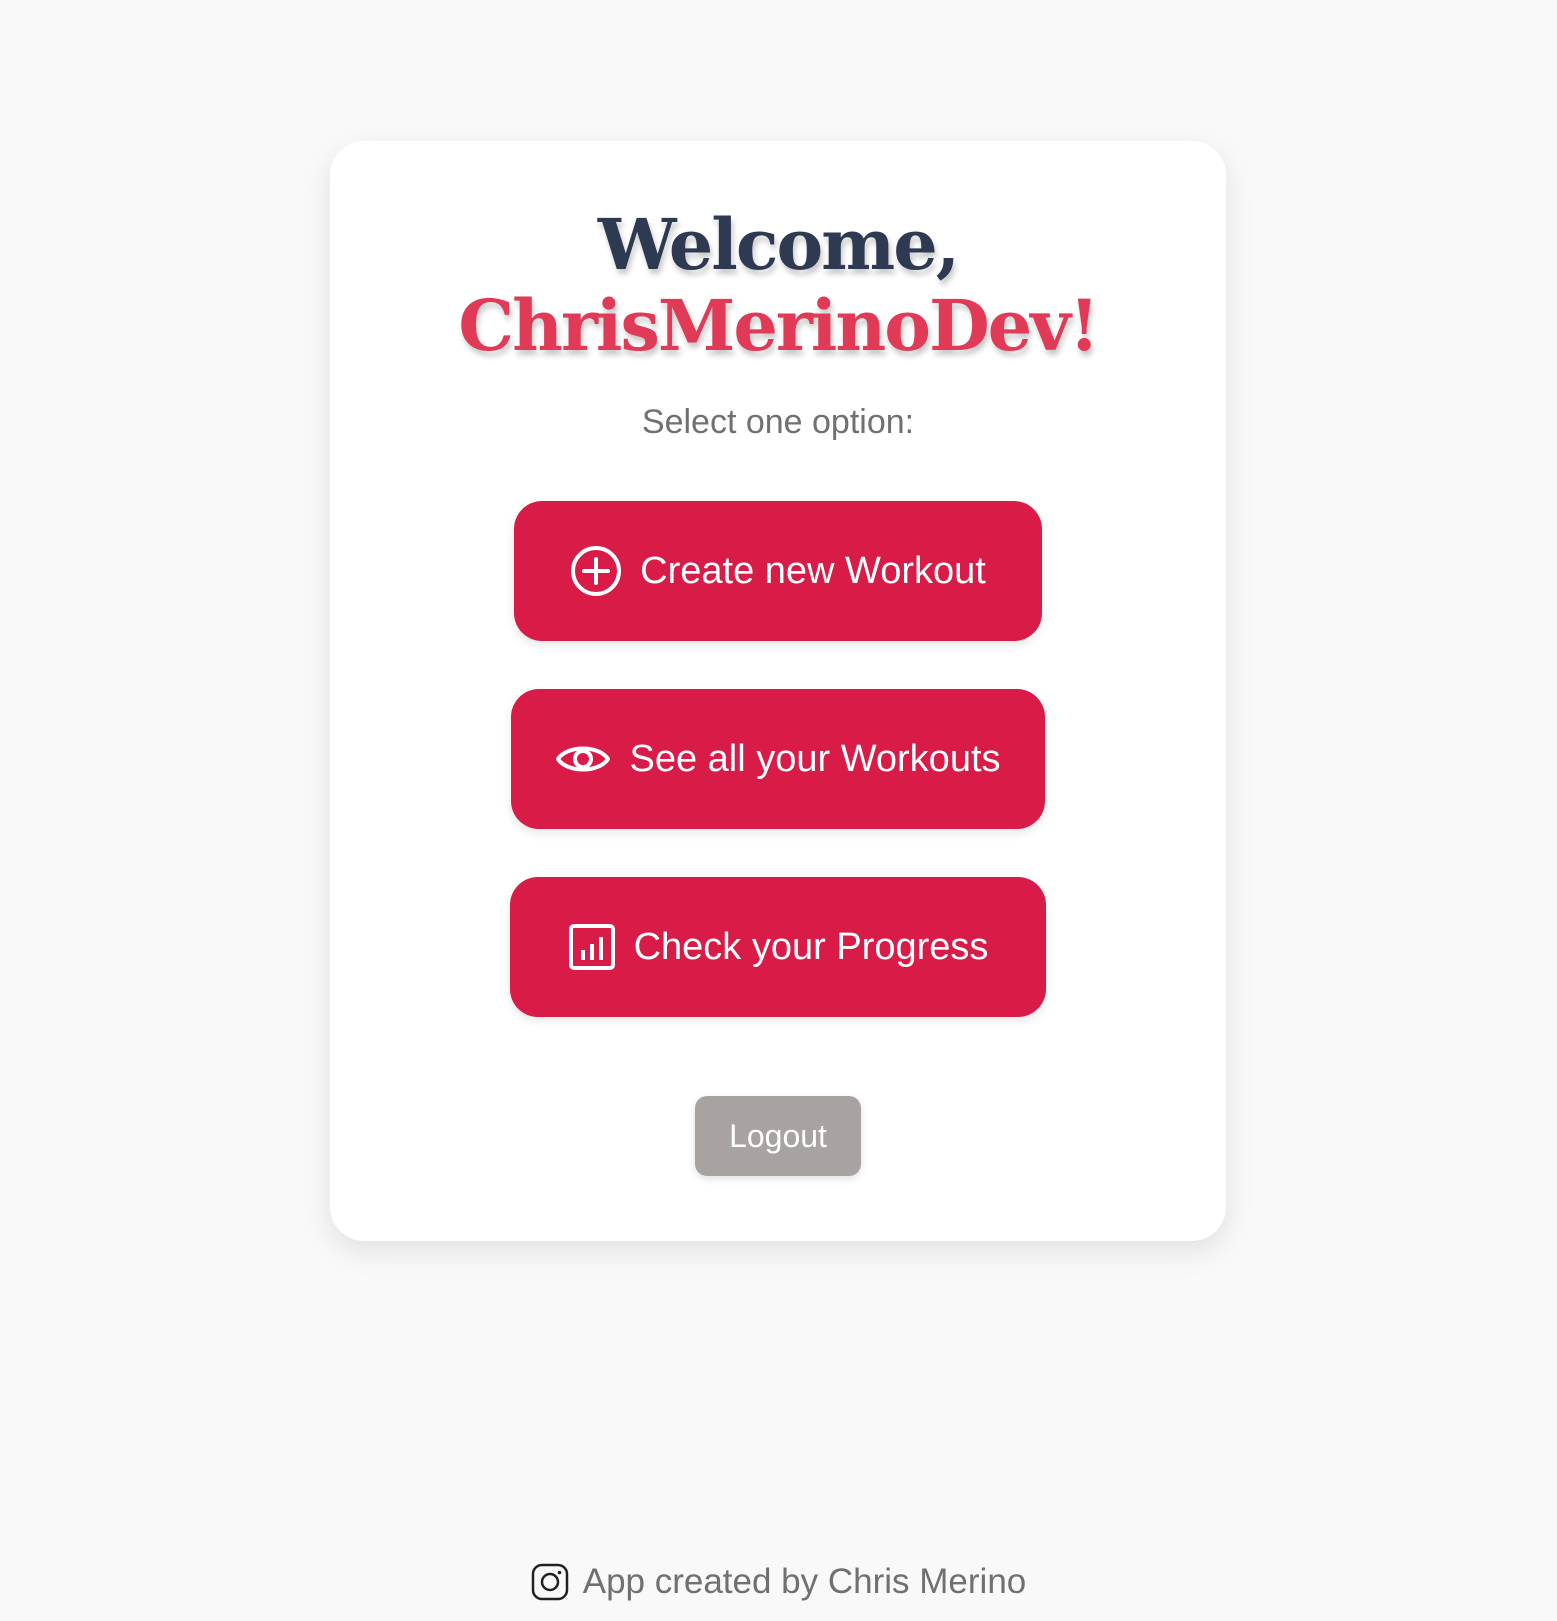 The width and height of the screenshot is (1557, 1621). I want to click on username-heading: ChrisMerinoDev!, so click(778, 325).